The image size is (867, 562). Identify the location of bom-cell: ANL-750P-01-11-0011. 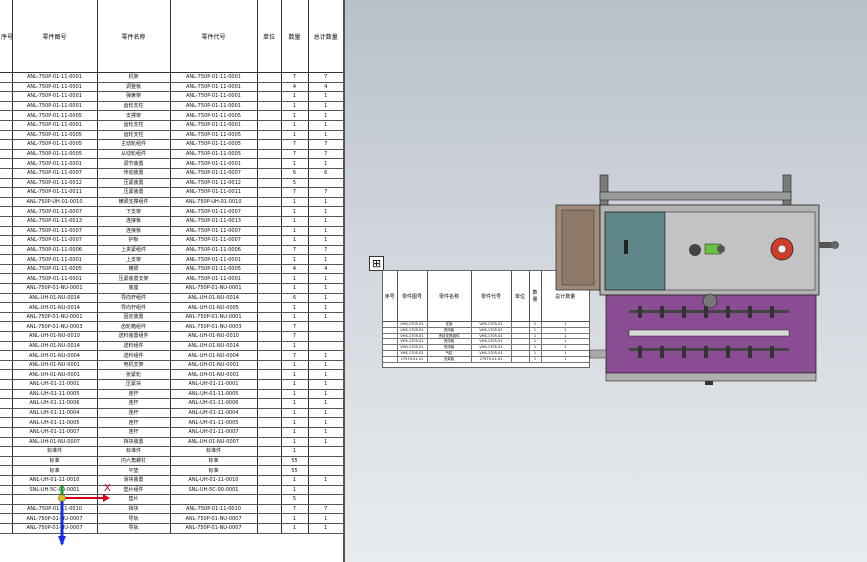
(213, 192).